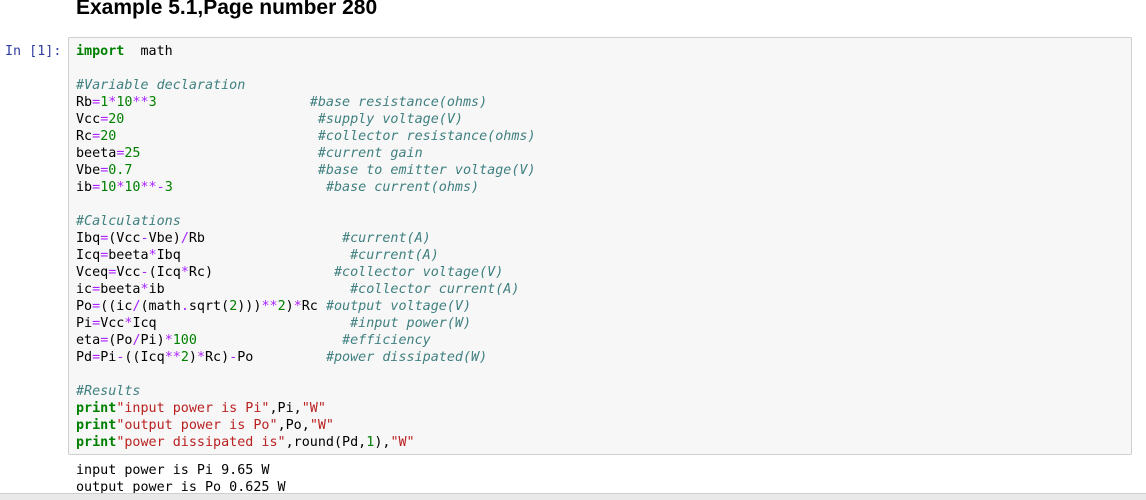 The height and width of the screenshot is (500, 1146). I want to click on code-token: Vbe, so click(88, 170).